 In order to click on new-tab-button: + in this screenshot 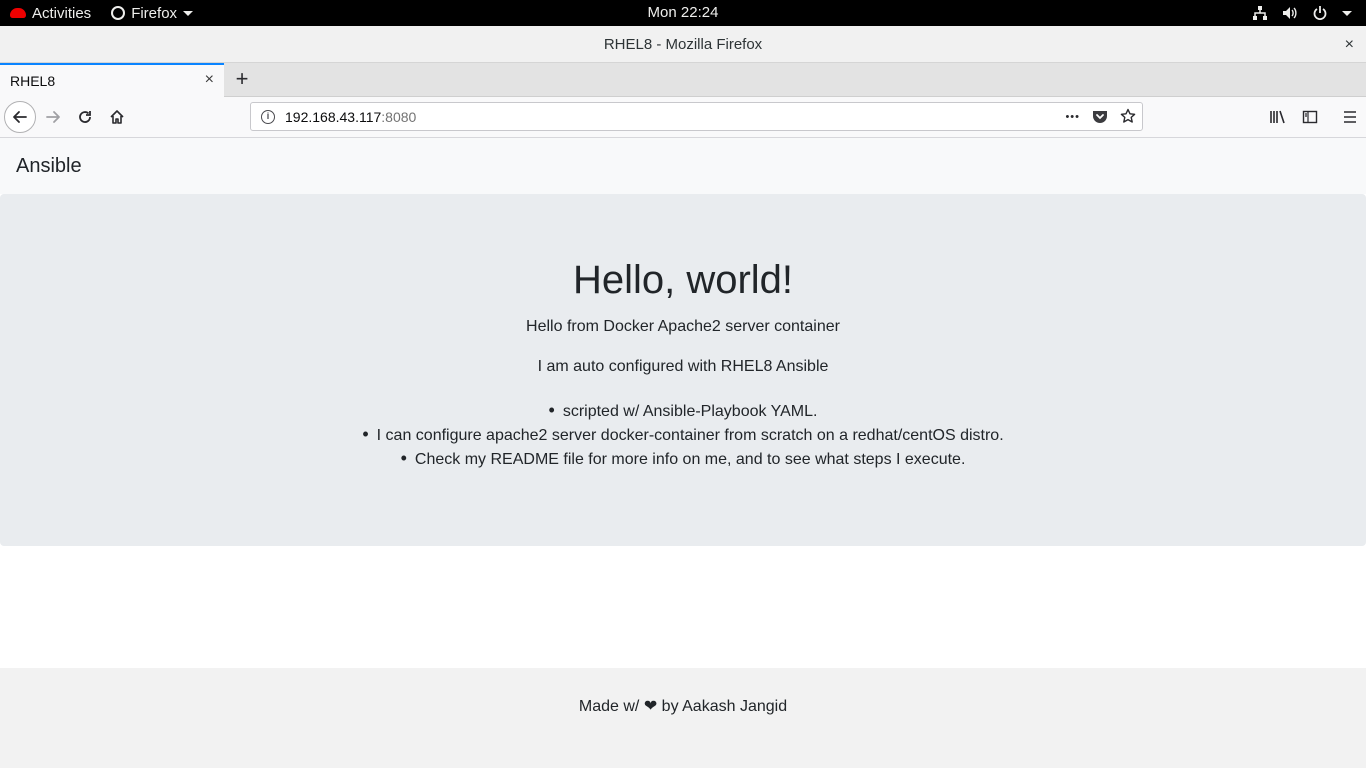, I will do `click(242, 79)`.